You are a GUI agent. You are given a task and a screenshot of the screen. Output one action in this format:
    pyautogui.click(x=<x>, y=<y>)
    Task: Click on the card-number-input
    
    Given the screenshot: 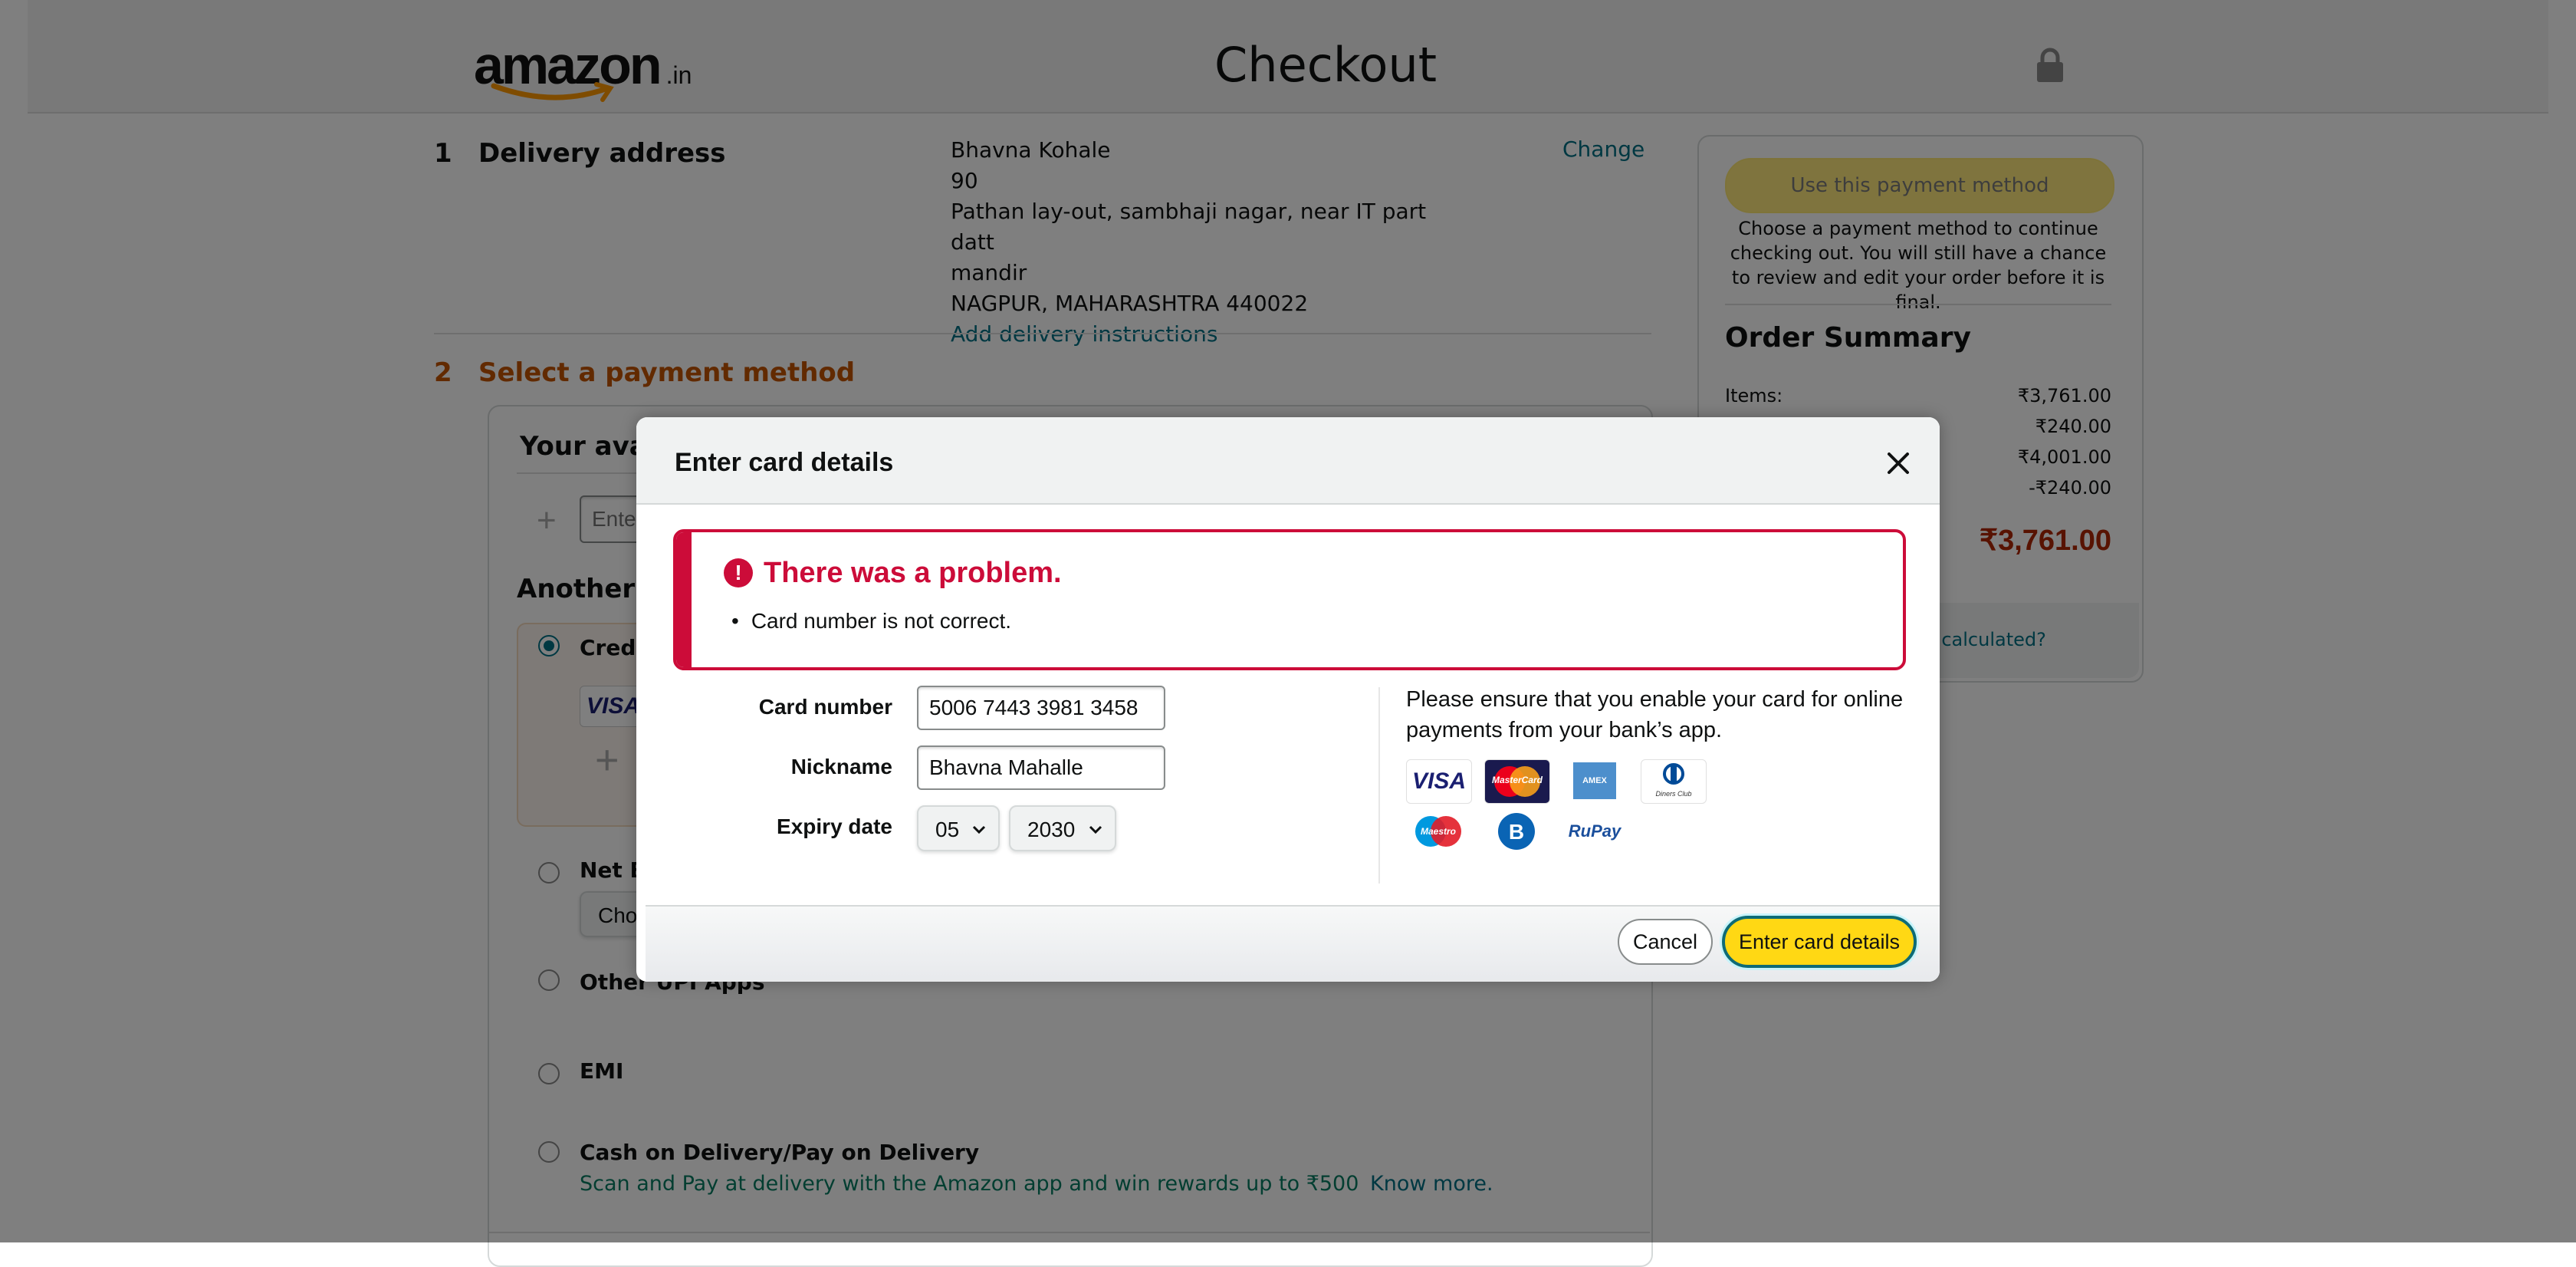 What is the action you would take?
    pyautogui.click(x=1041, y=708)
    